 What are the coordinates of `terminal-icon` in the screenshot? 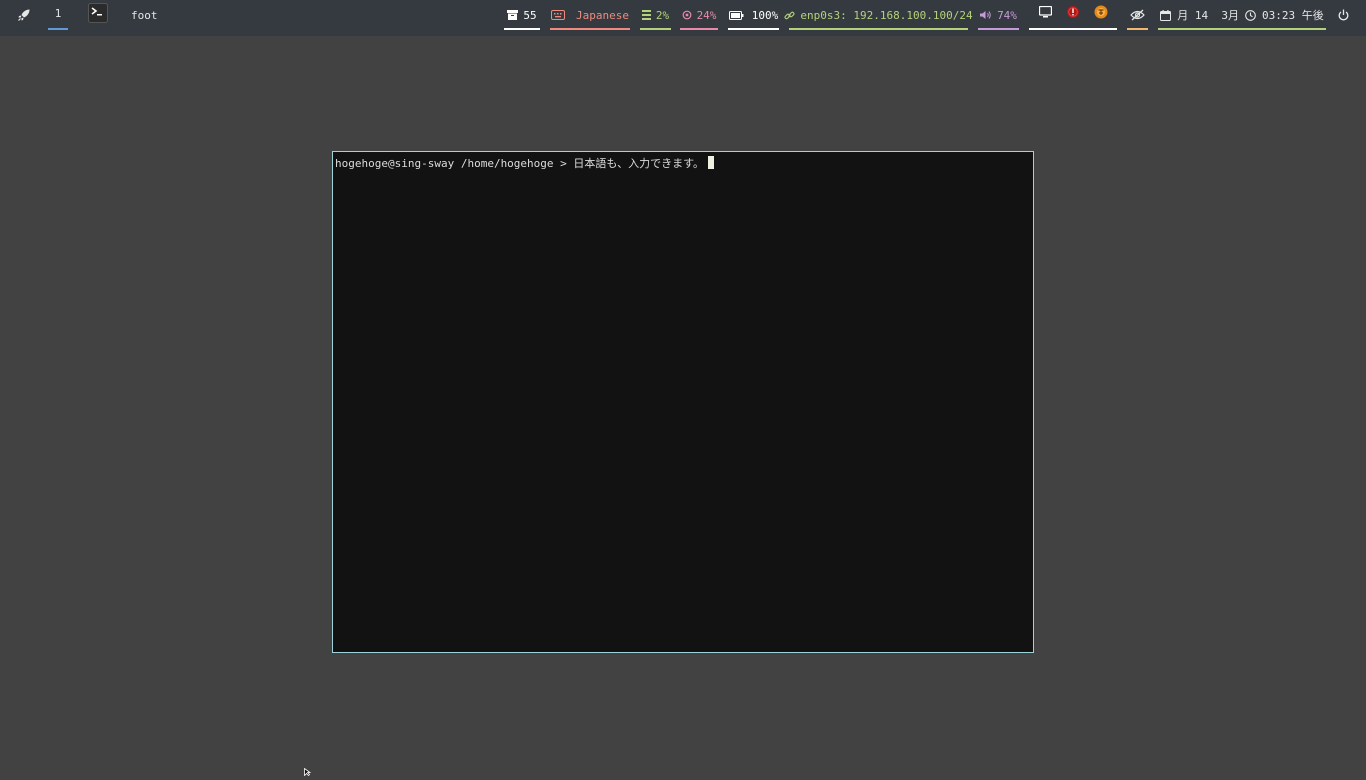 It's located at (98, 13).